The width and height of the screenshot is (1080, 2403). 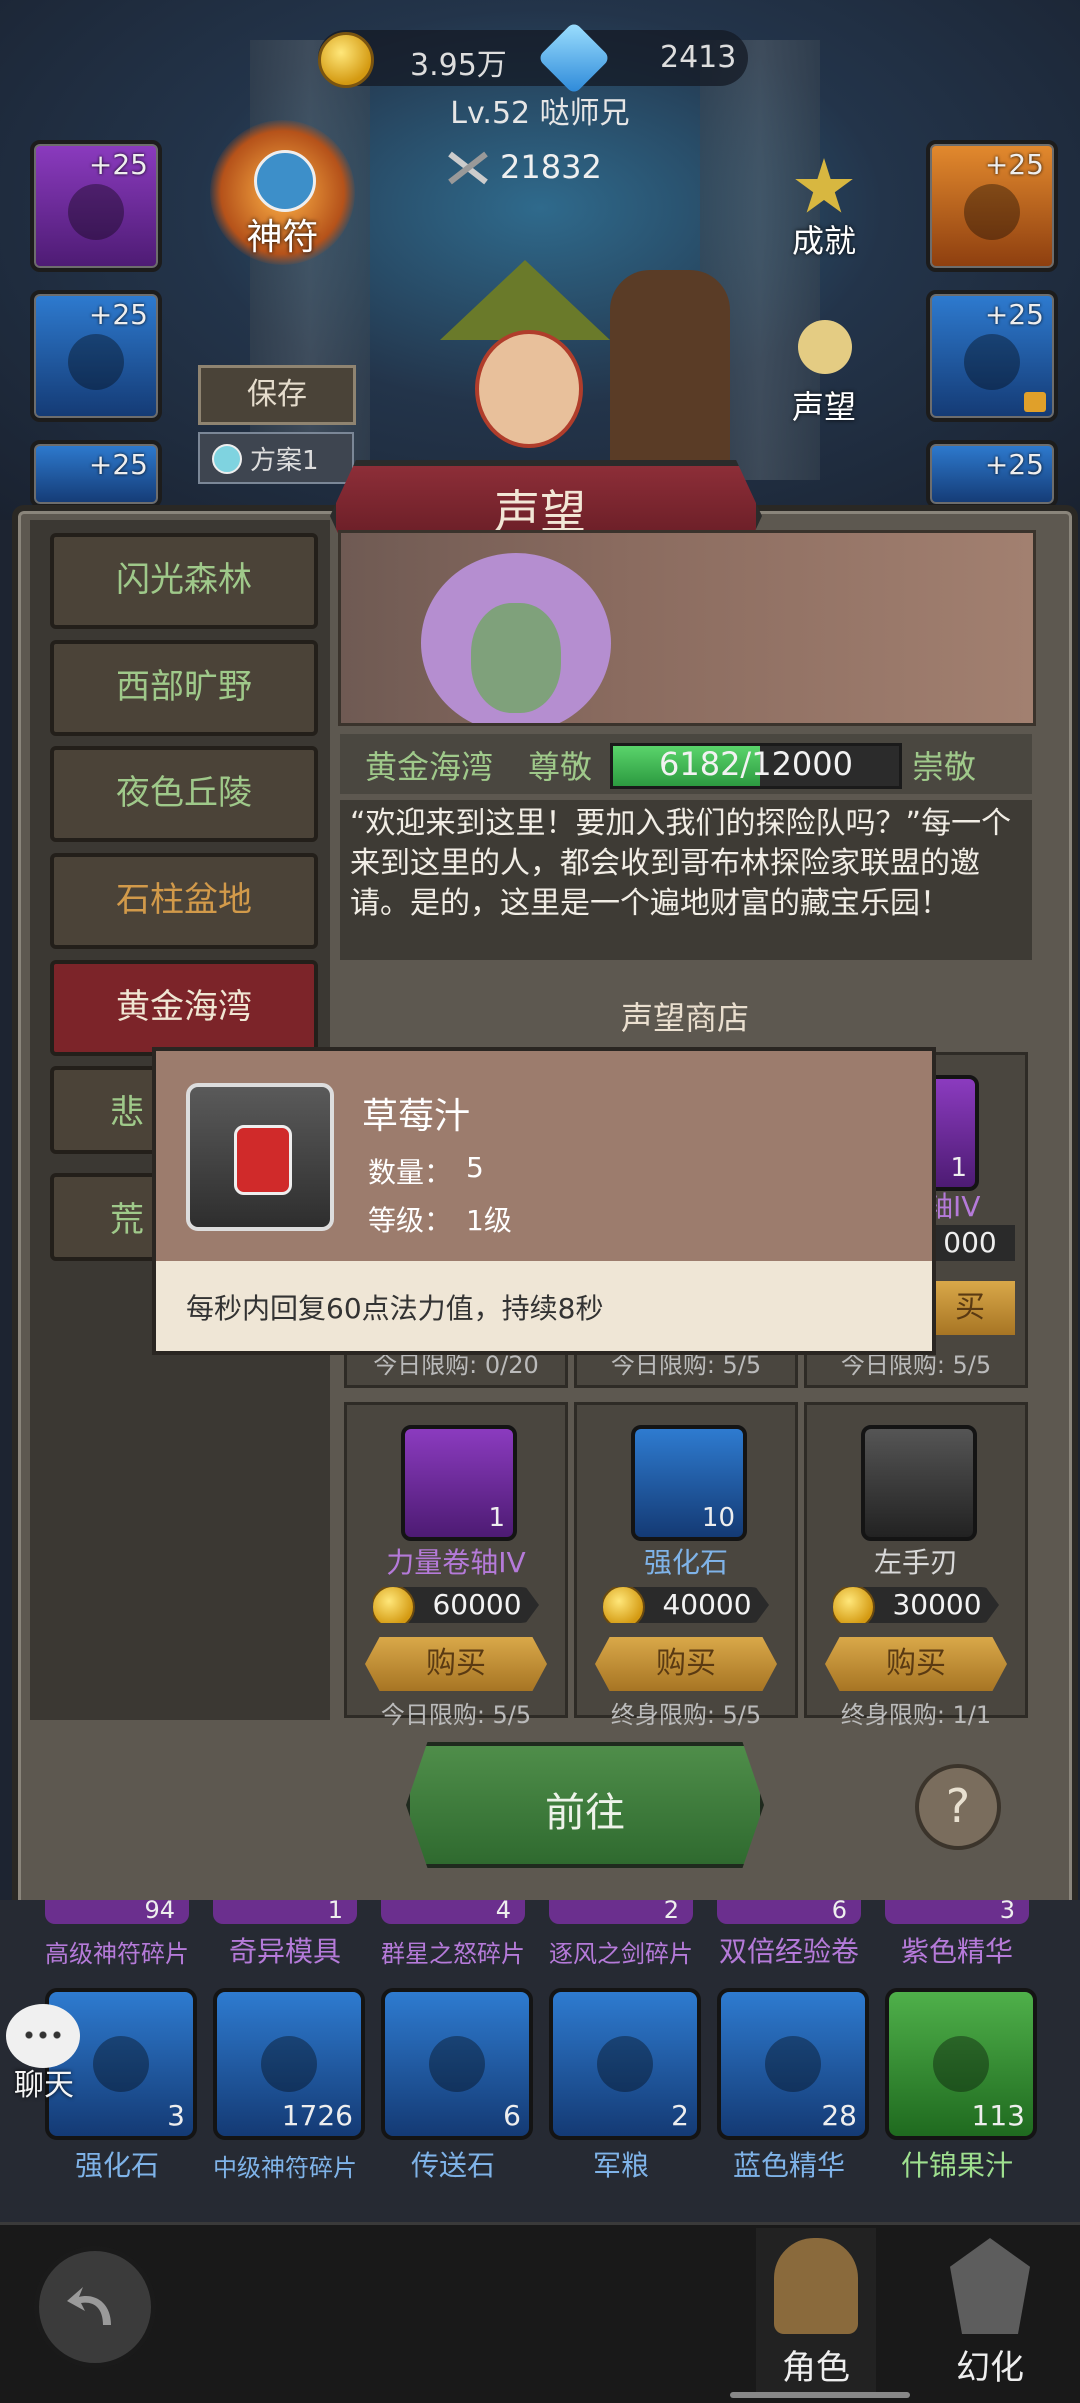 What do you see at coordinates (44, 2085) in the screenshot?
I see `chat-label: 聊天` at bounding box center [44, 2085].